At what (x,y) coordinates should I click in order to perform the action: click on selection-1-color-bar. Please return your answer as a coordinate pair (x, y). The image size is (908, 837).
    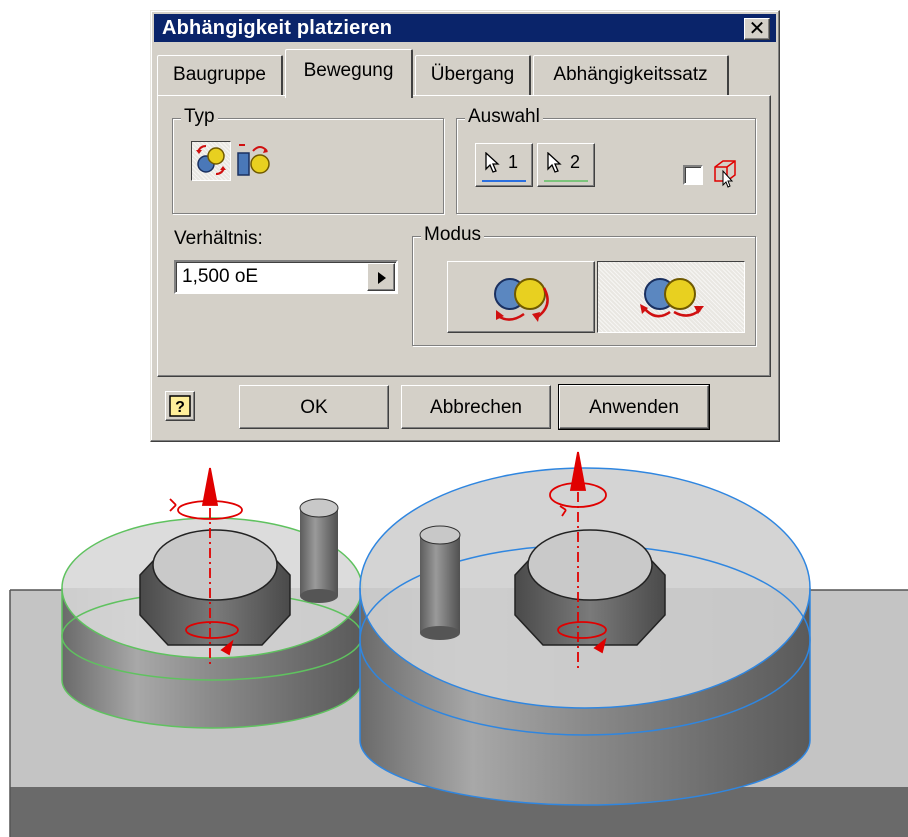
    Looking at the image, I should click on (504, 181).